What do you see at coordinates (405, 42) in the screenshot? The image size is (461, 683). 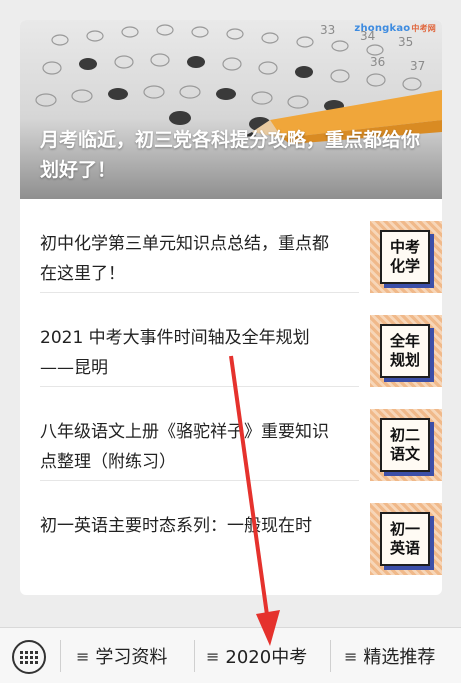 I see `svg-text: 35` at bounding box center [405, 42].